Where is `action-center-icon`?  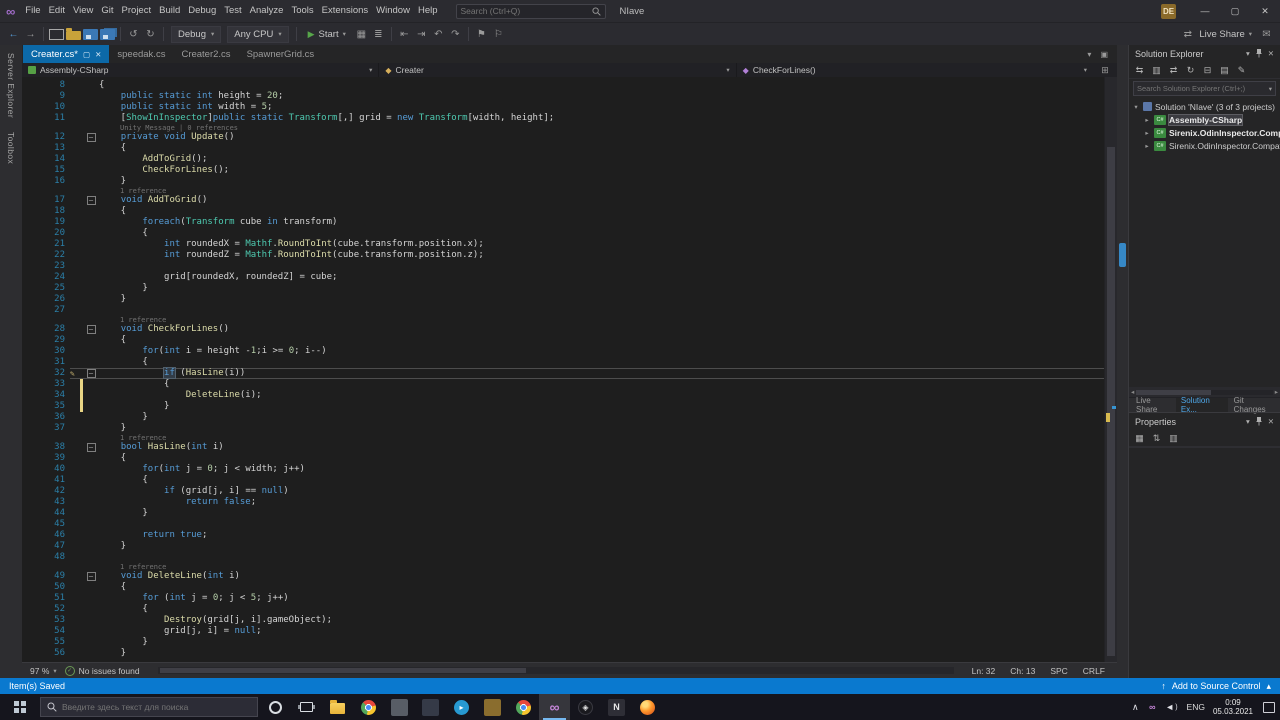 action-center-icon is located at coordinates (1269, 707).